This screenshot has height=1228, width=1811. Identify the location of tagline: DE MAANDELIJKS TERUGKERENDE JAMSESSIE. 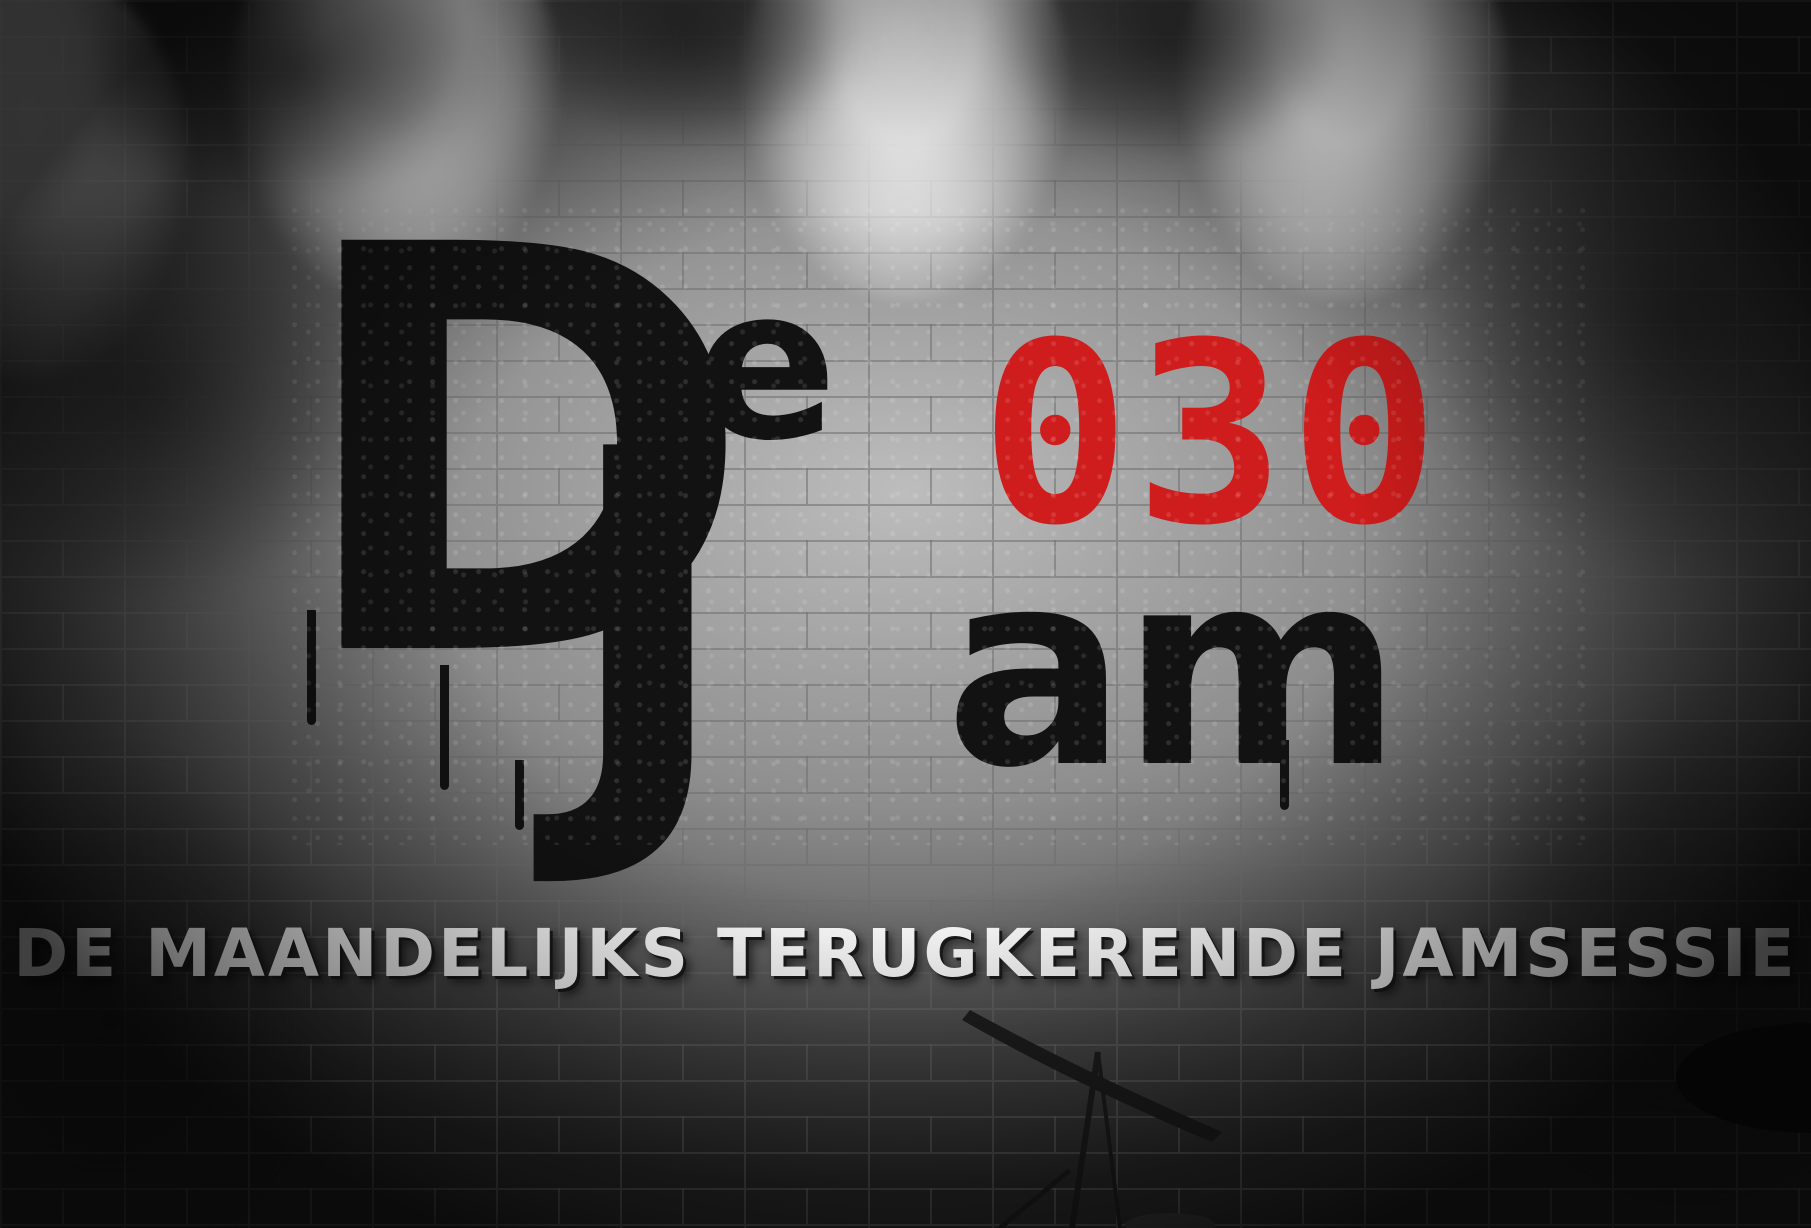
(905, 953).